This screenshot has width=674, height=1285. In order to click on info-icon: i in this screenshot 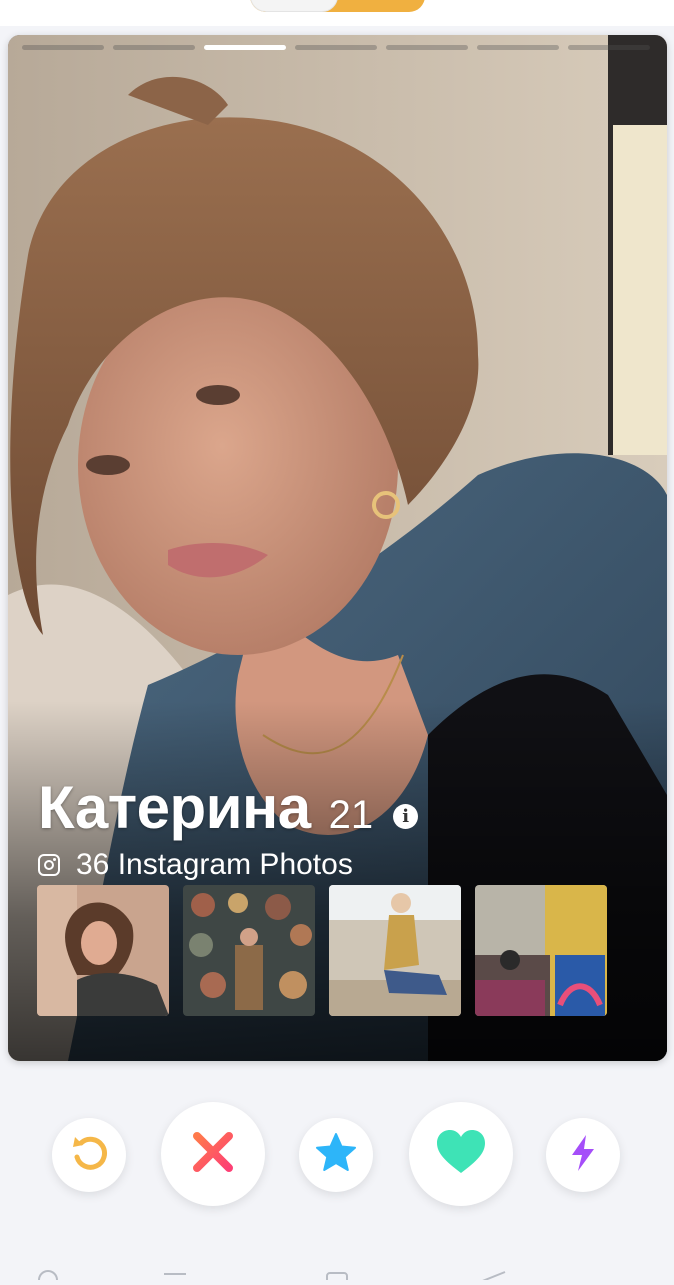, I will do `click(406, 816)`.